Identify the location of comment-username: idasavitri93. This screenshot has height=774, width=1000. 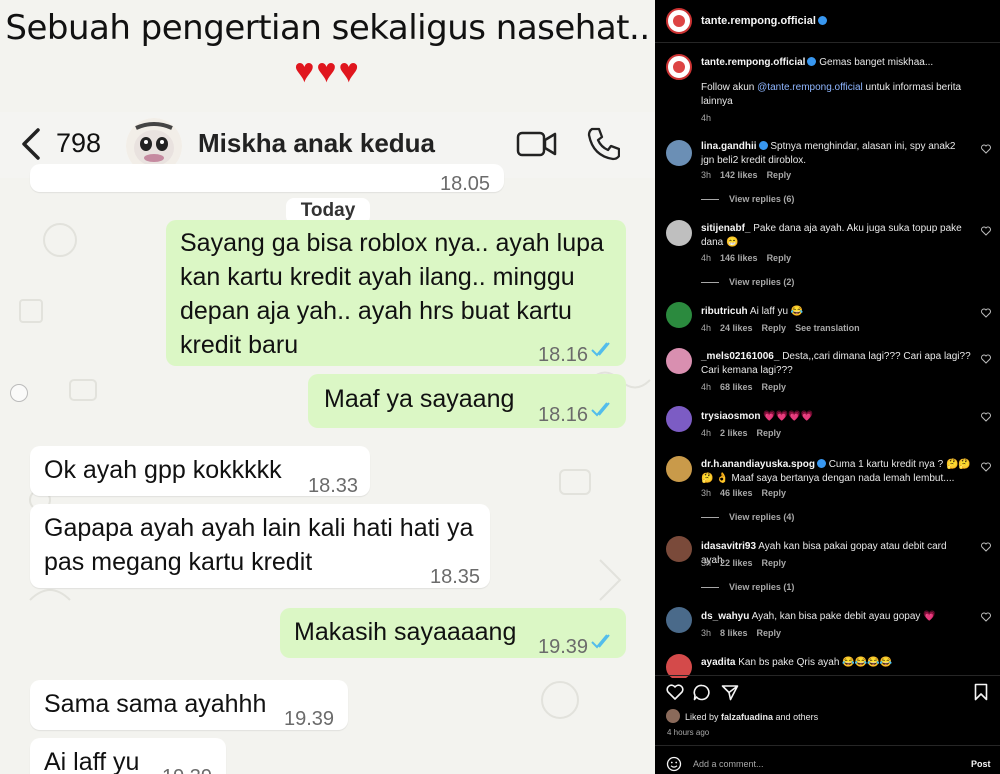
(728, 546).